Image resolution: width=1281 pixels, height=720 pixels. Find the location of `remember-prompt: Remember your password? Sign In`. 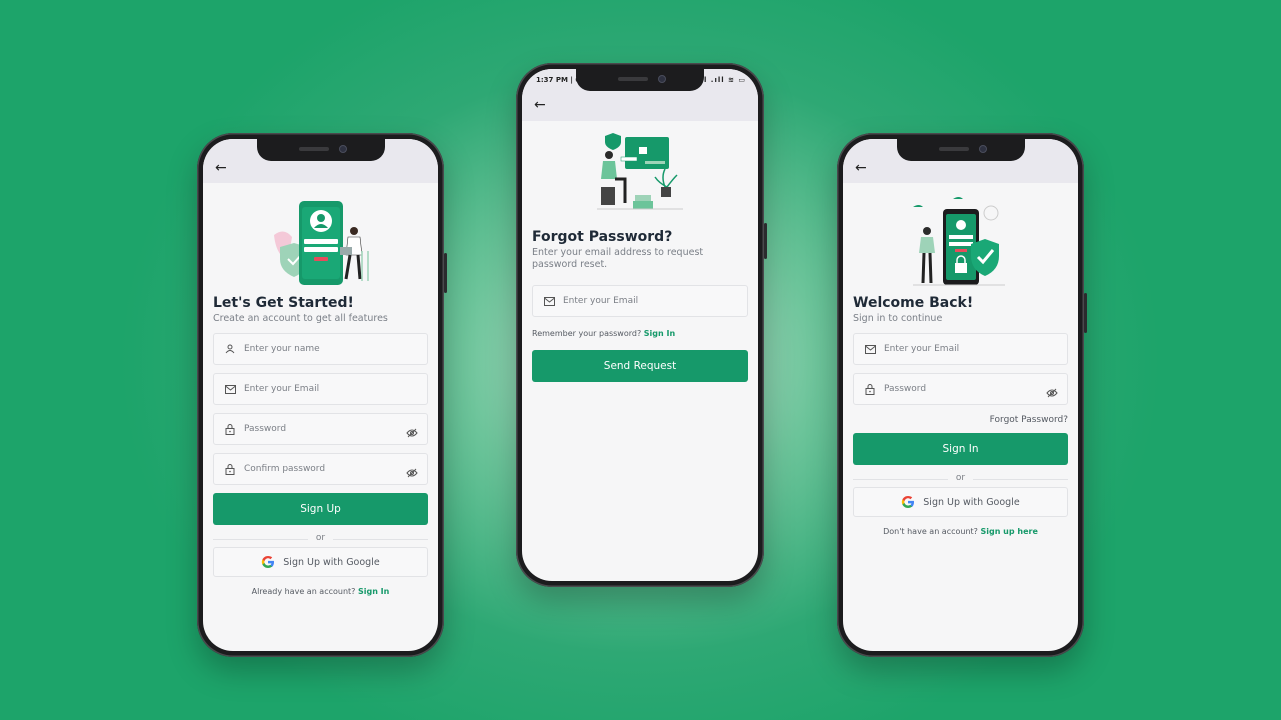

remember-prompt: Remember your password? Sign In is located at coordinates (640, 333).